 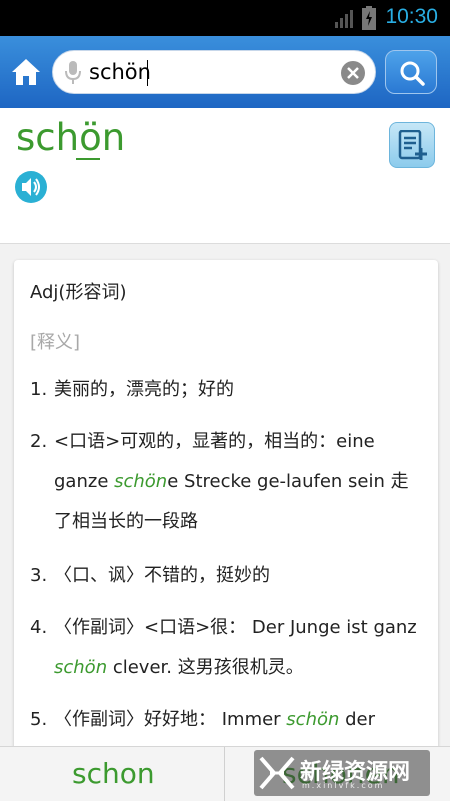 I want to click on divider, so click(x=224, y=774).